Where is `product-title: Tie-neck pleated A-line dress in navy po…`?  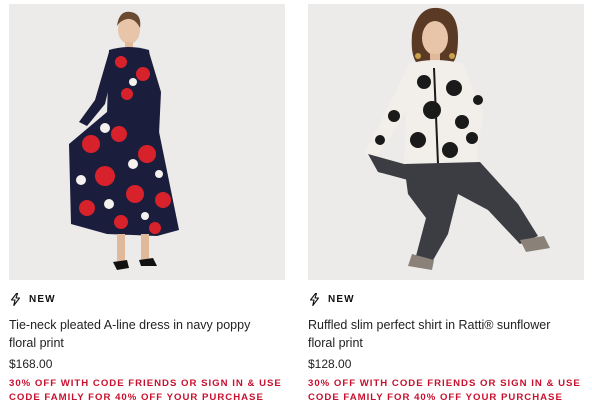
product-title: Tie-neck pleated A-line dress in navy po… is located at coordinates (144, 334).